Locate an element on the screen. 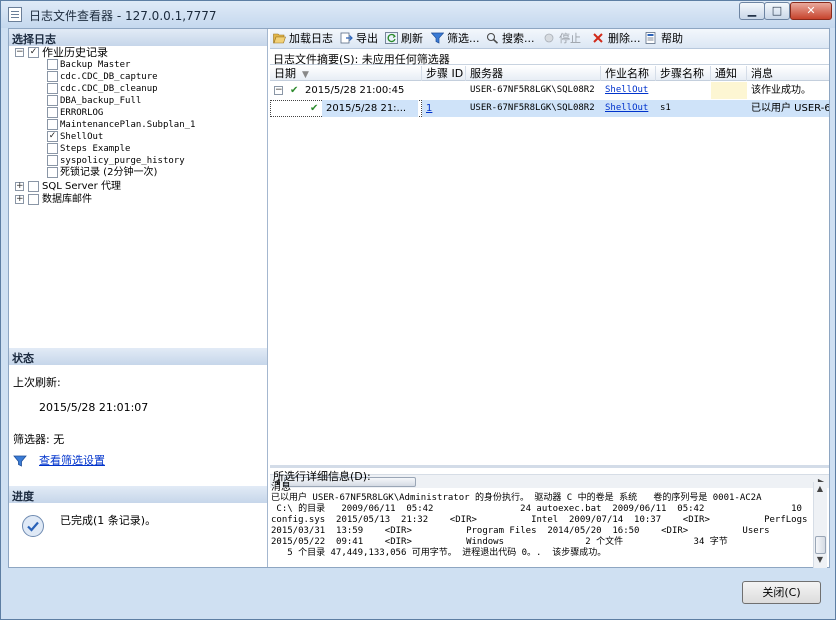  tree-node-job-history: − ✓ 作业历史记录 is located at coordinates (140, 53).